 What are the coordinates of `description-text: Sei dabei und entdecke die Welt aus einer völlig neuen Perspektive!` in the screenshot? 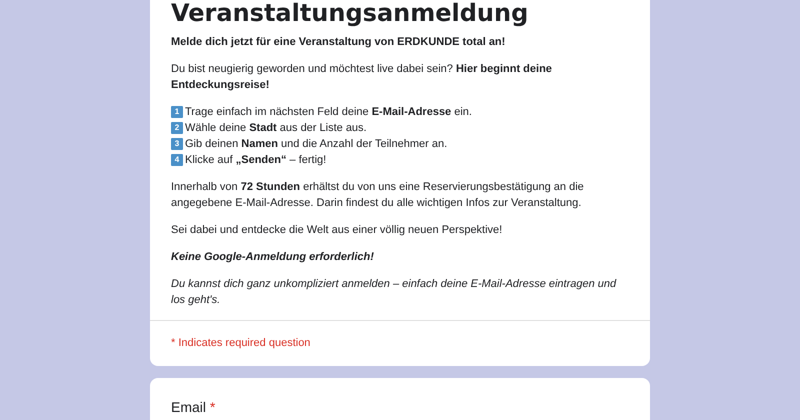 It's located at (337, 230).